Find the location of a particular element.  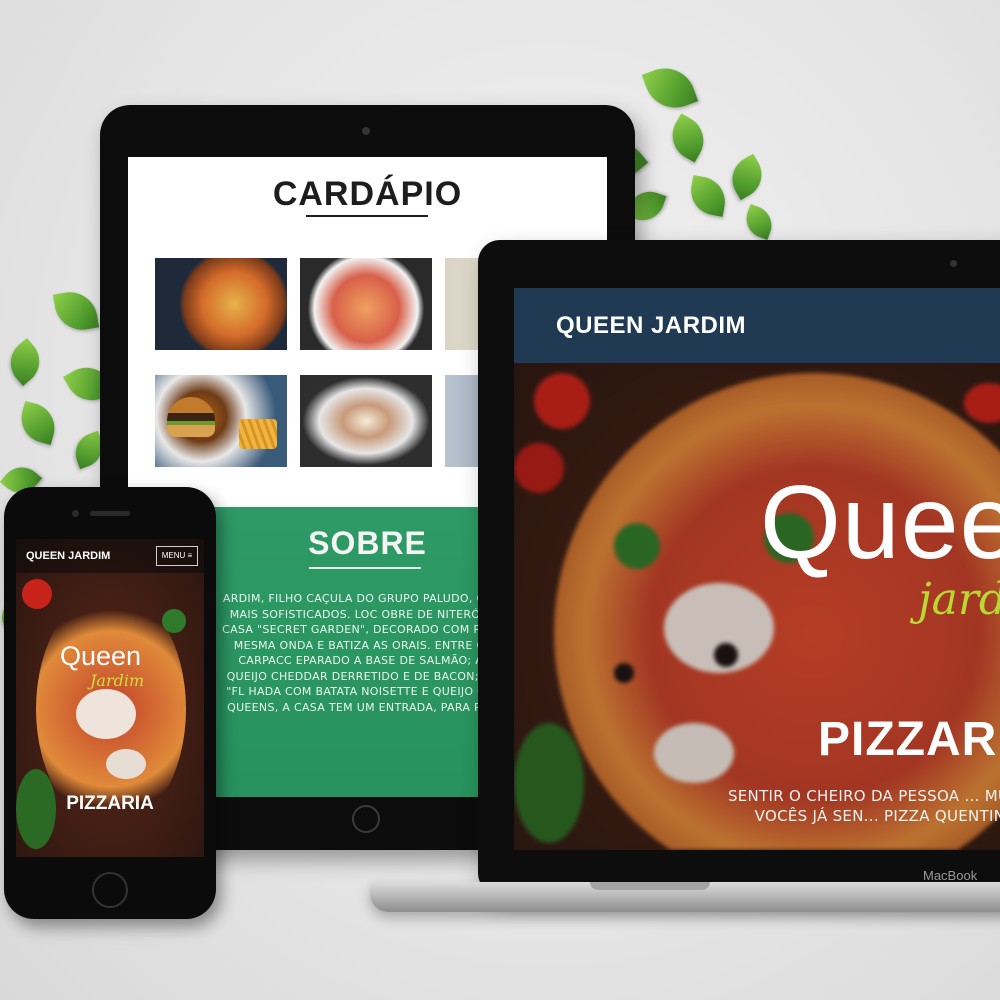

hero-logo-jardim: jardim is located at coordinates (959, 599).